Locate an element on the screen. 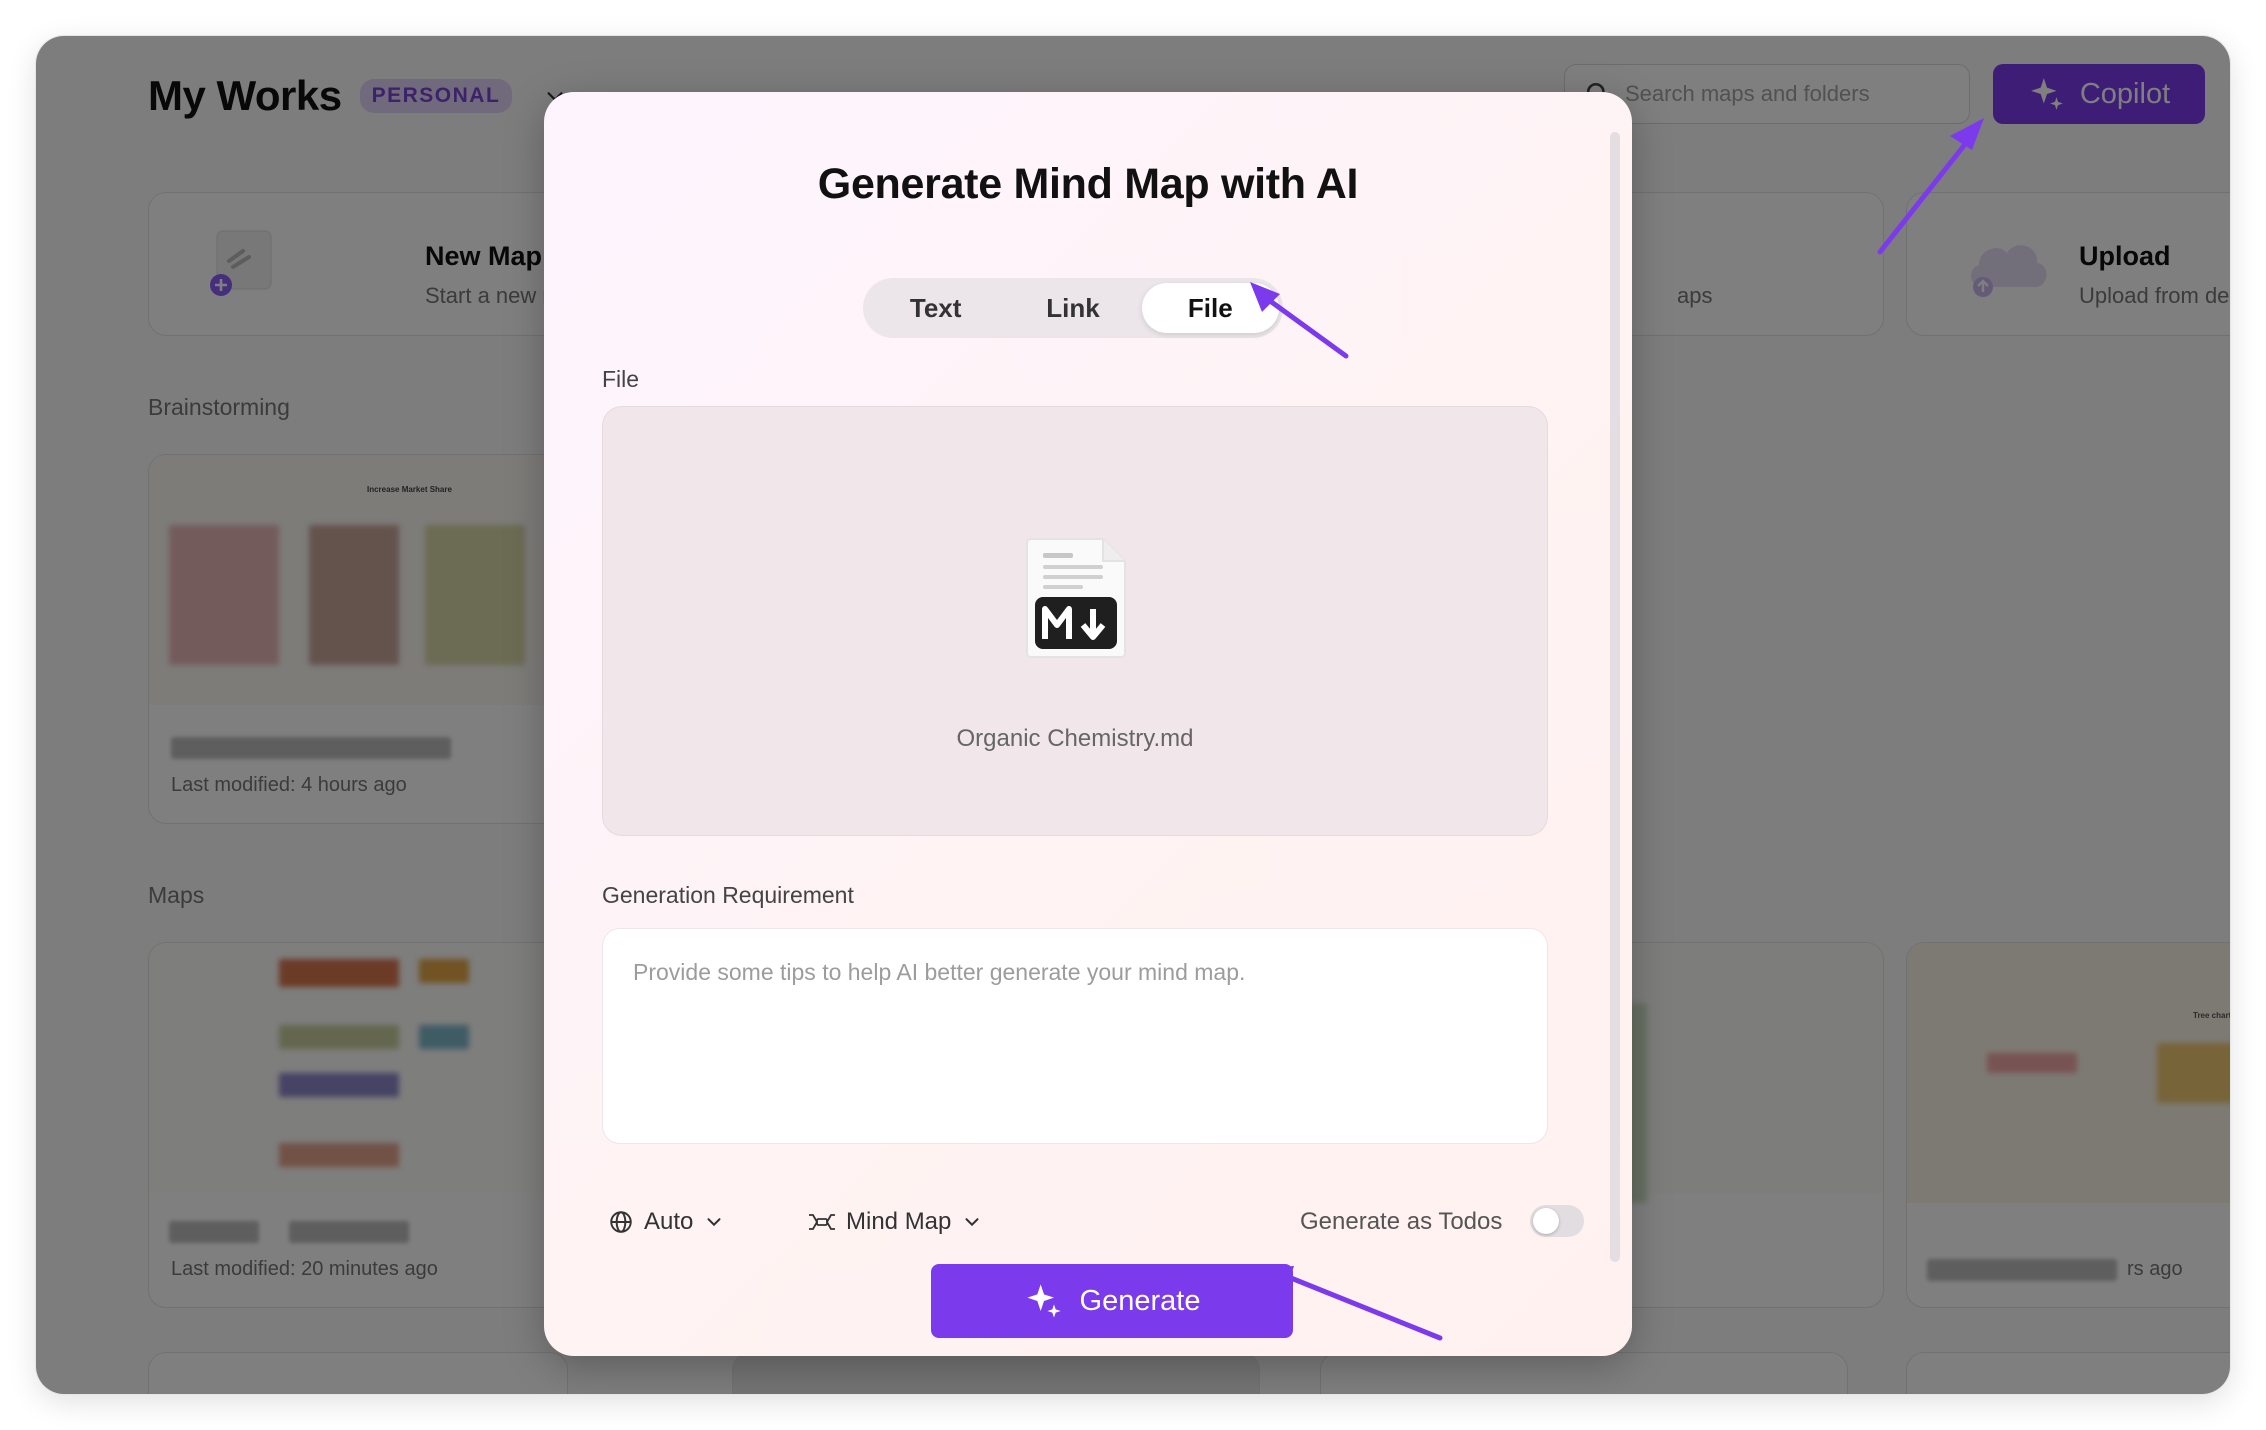 This screenshot has height=1430, width=2266. todos-label: Generate as Todos is located at coordinates (1401, 1221).